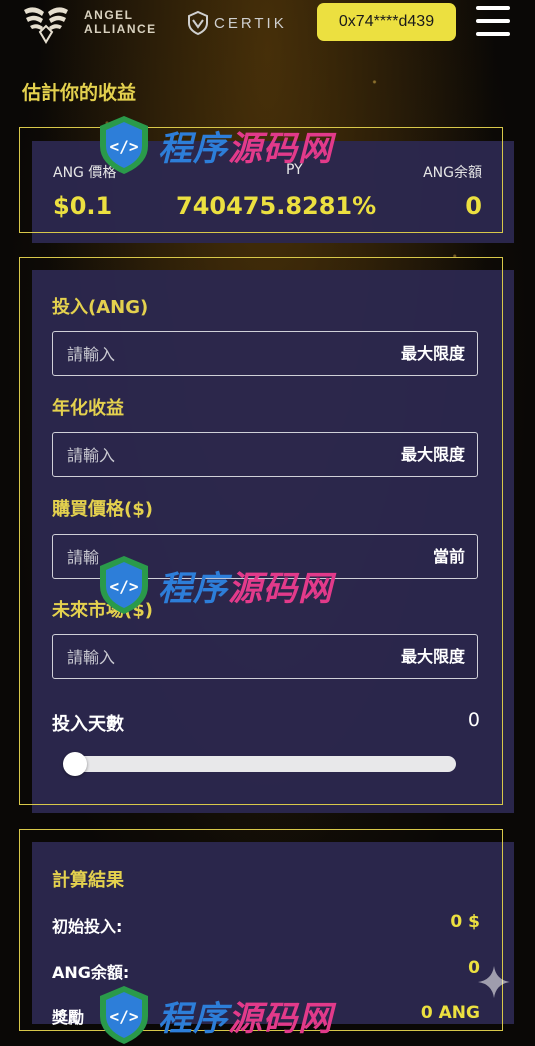 The image size is (535, 1046). Describe the element at coordinates (260, 764) in the screenshot. I see `days-slider-track` at that location.